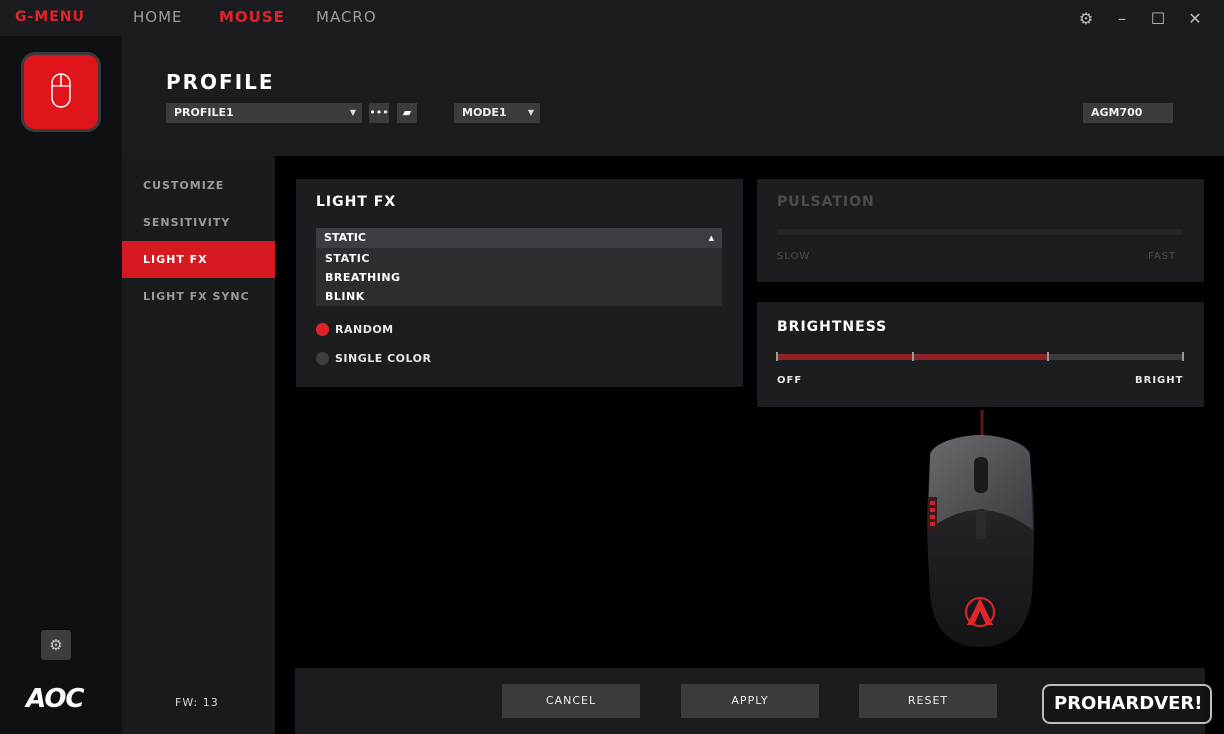 This screenshot has width=1224, height=734. I want to click on effect-option-static: STATIC, so click(347, 258).